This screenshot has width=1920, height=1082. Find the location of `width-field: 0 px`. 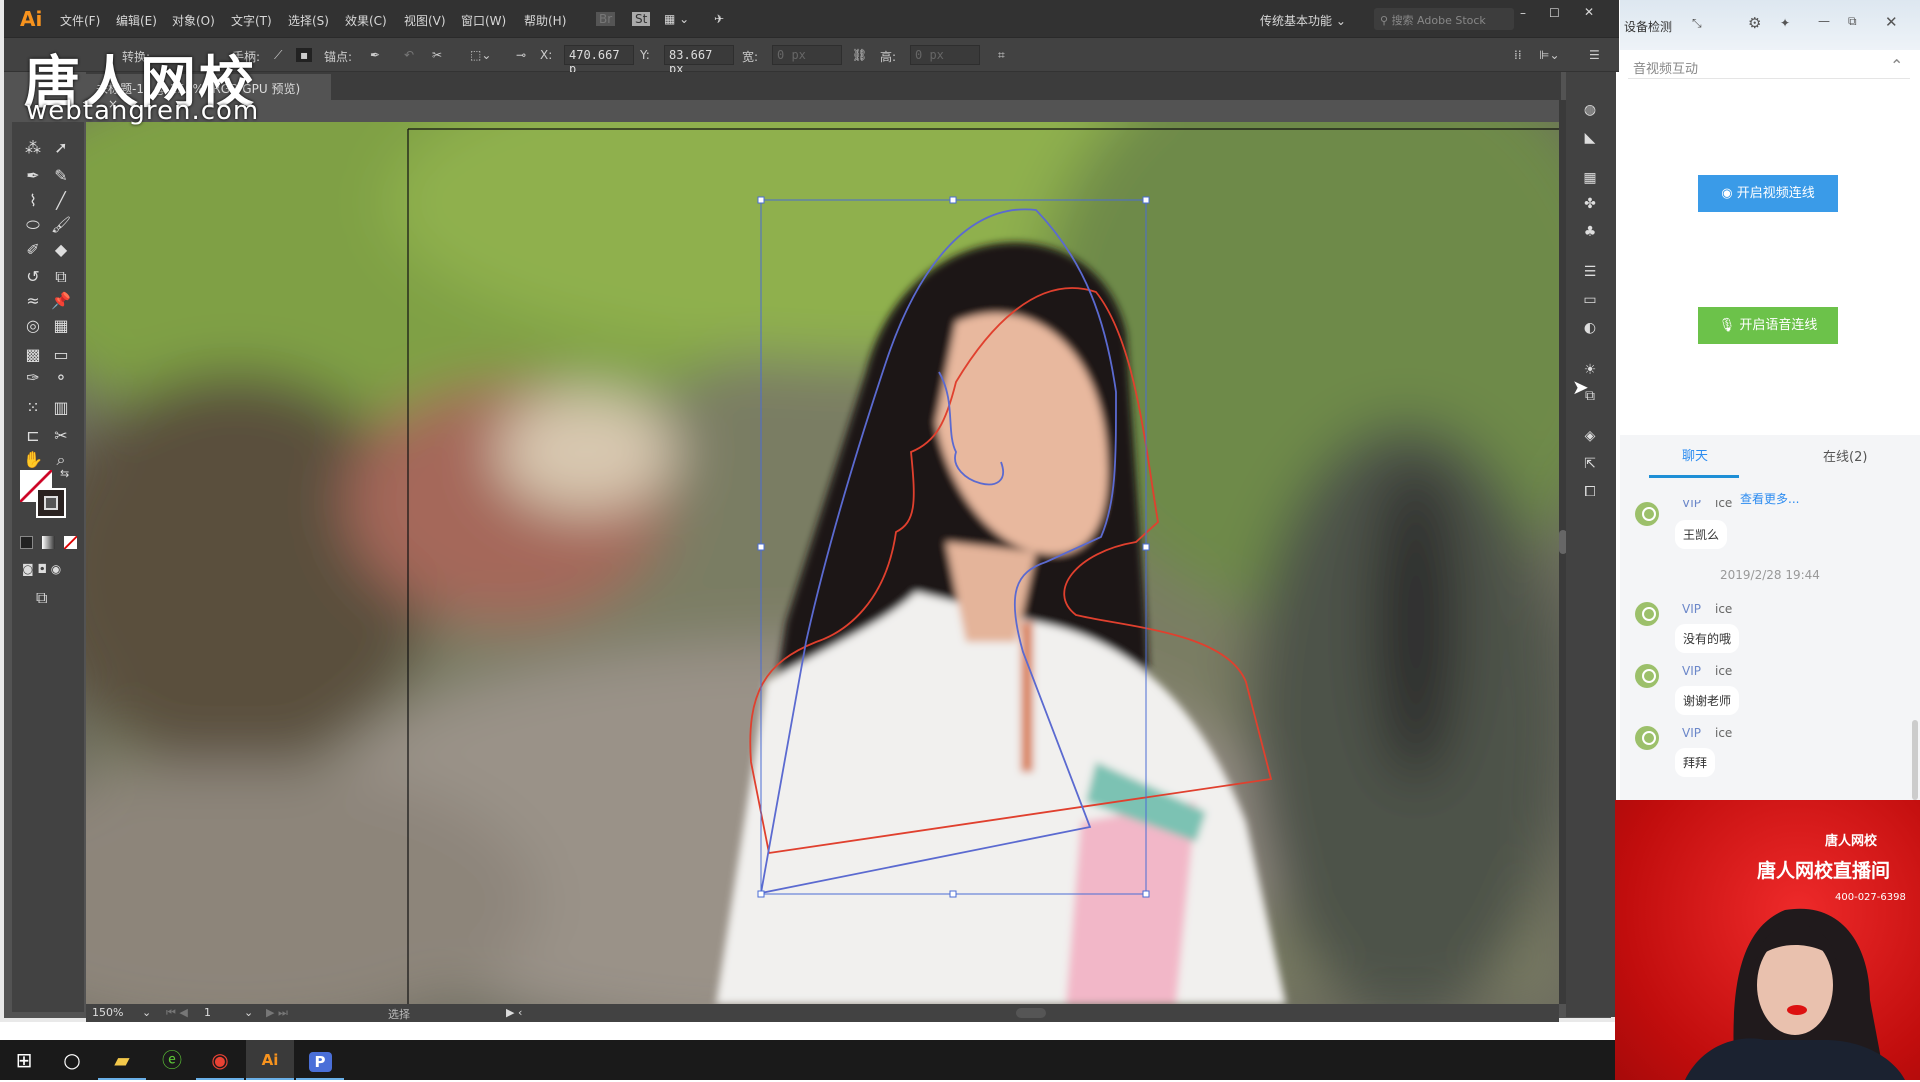

width-field: 0 px is located at coordinates (807, 55).